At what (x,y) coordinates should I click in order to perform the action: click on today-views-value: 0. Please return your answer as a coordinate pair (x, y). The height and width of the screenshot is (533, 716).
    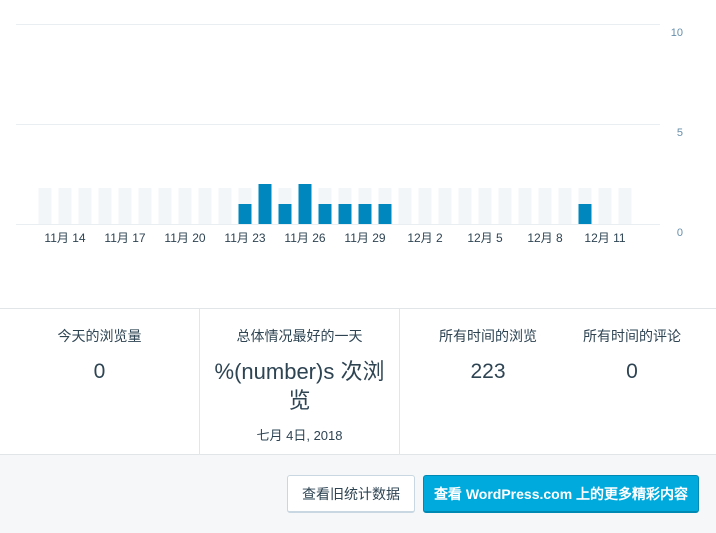
    Looking at the image, I should click on (99, 371).